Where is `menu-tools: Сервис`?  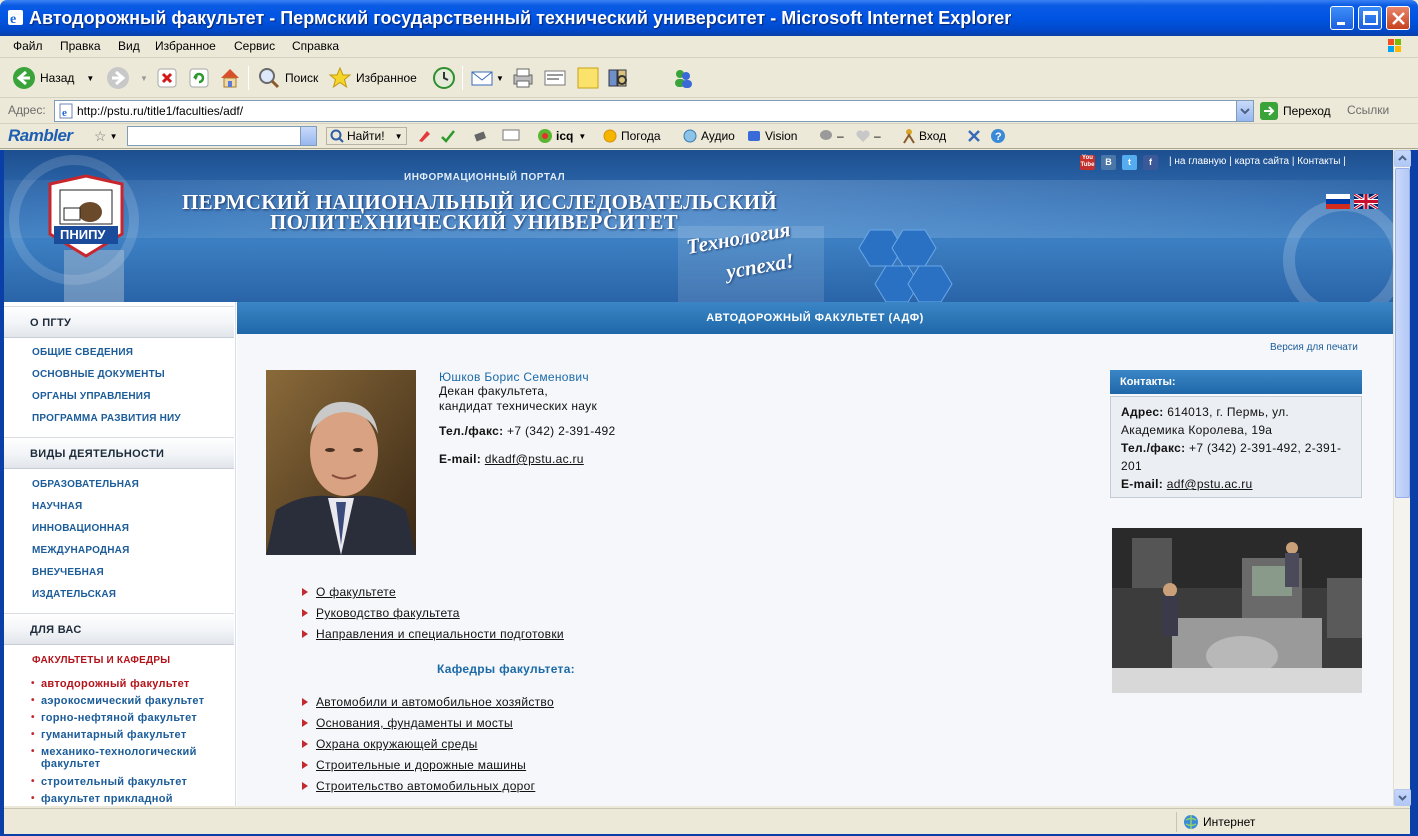
menu-tools: Сервис is located at coordinates (254, 46).